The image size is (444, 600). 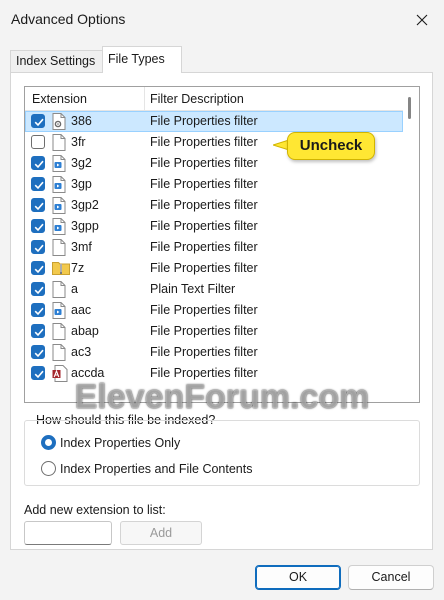 What do you see at coordinates (193, 289) in the screenshot?
I see `row-filter-description: Plain Text Filter` at bounding box center [193, 289].